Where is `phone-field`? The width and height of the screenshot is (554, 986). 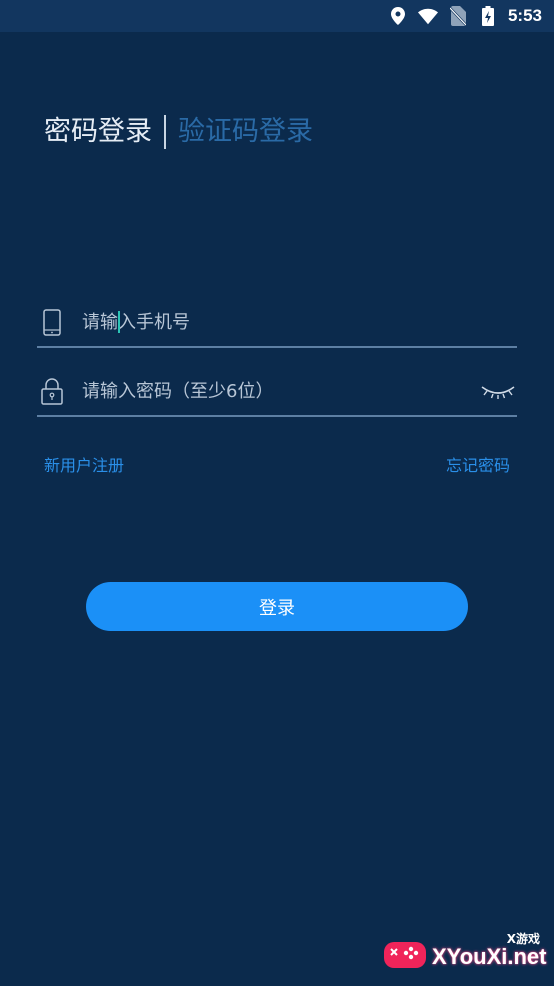 phone-field is located at coordinates (277, 323).